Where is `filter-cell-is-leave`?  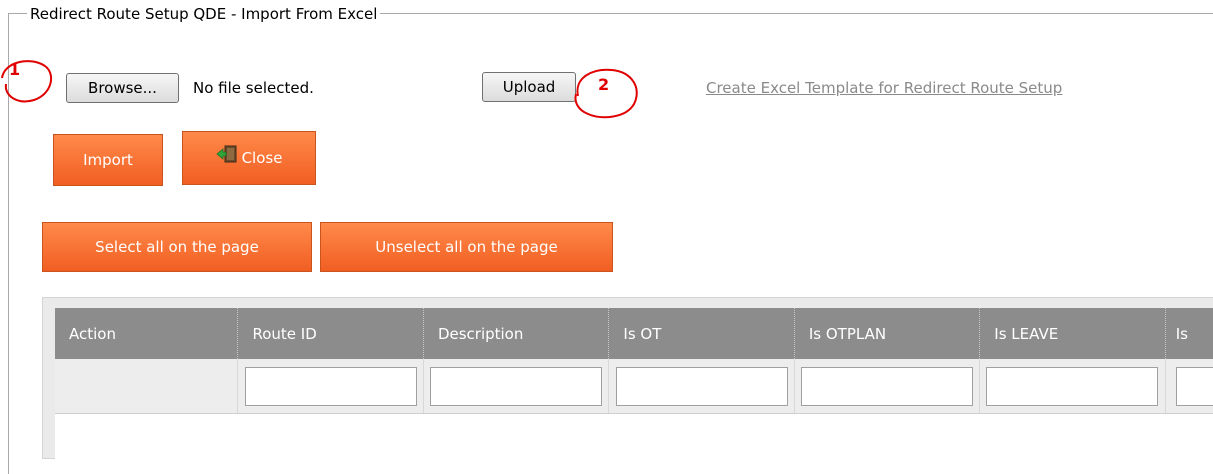
filter-cell-is-leave is located at coordinates (1073, 386).